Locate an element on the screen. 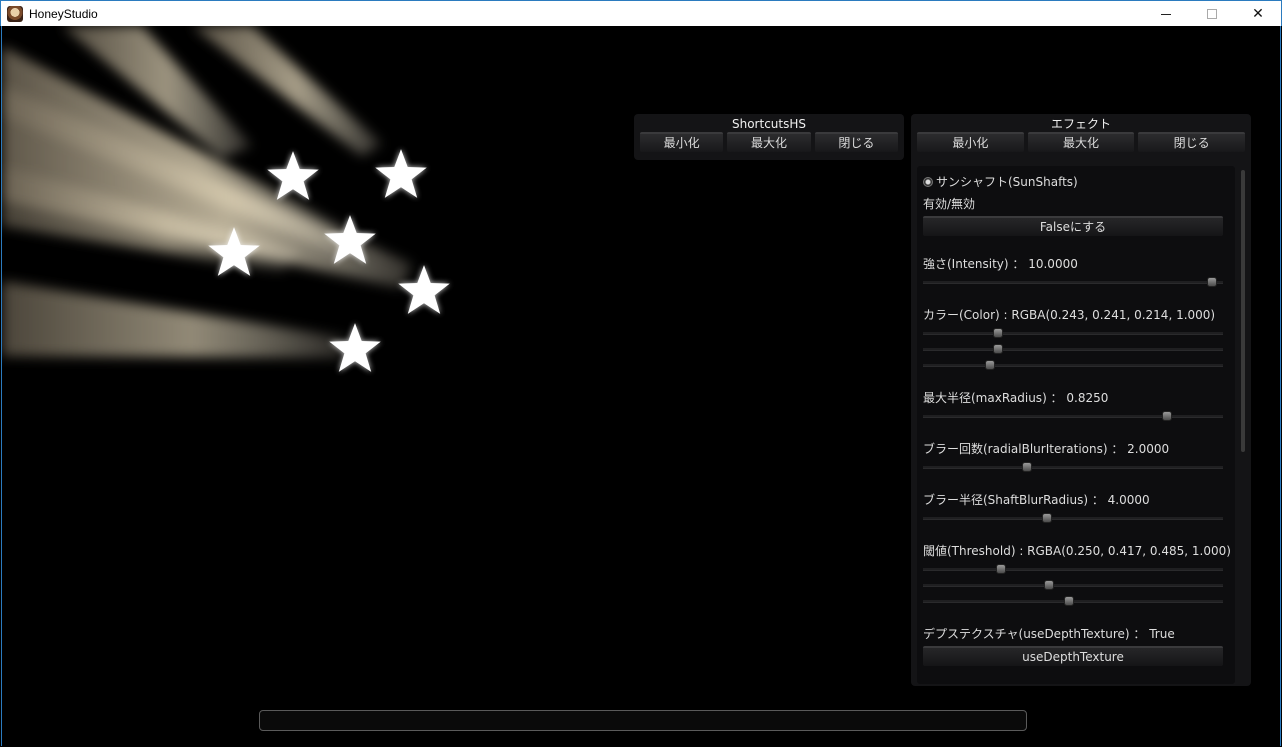 Image resolution: width=1282 pixels, height=747 pixels. use-depth-texture-button: useDepthTexture is located at coordinates (1073, 656).